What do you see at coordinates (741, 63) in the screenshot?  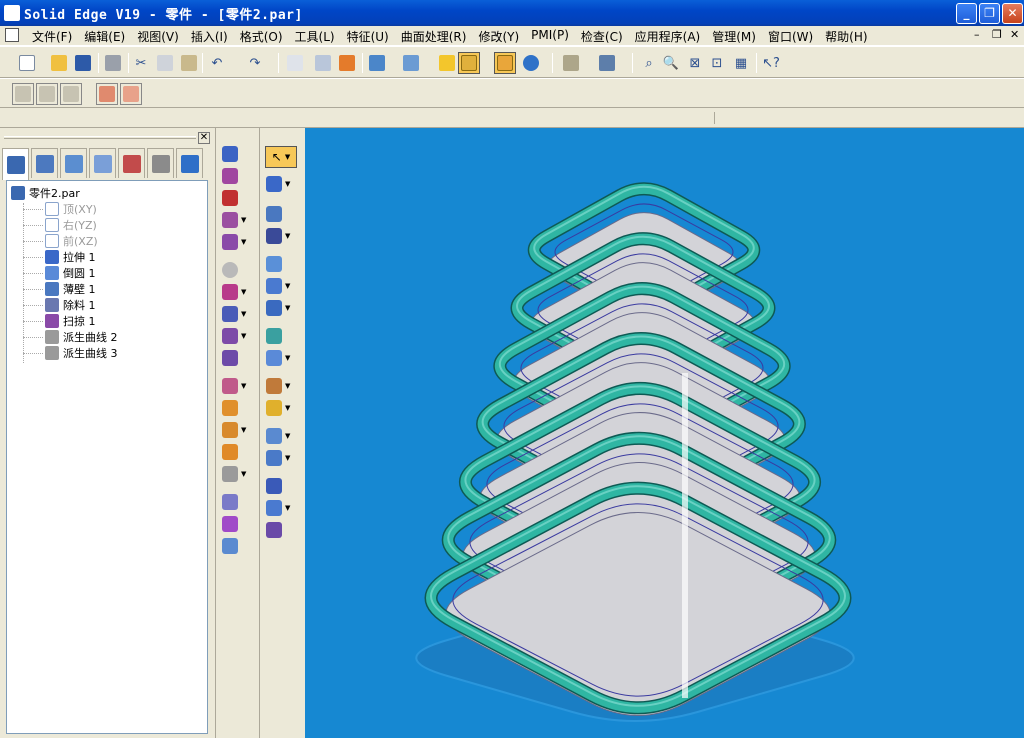 I see `rotate-icon: ▦` at bounding box center [741, 63].